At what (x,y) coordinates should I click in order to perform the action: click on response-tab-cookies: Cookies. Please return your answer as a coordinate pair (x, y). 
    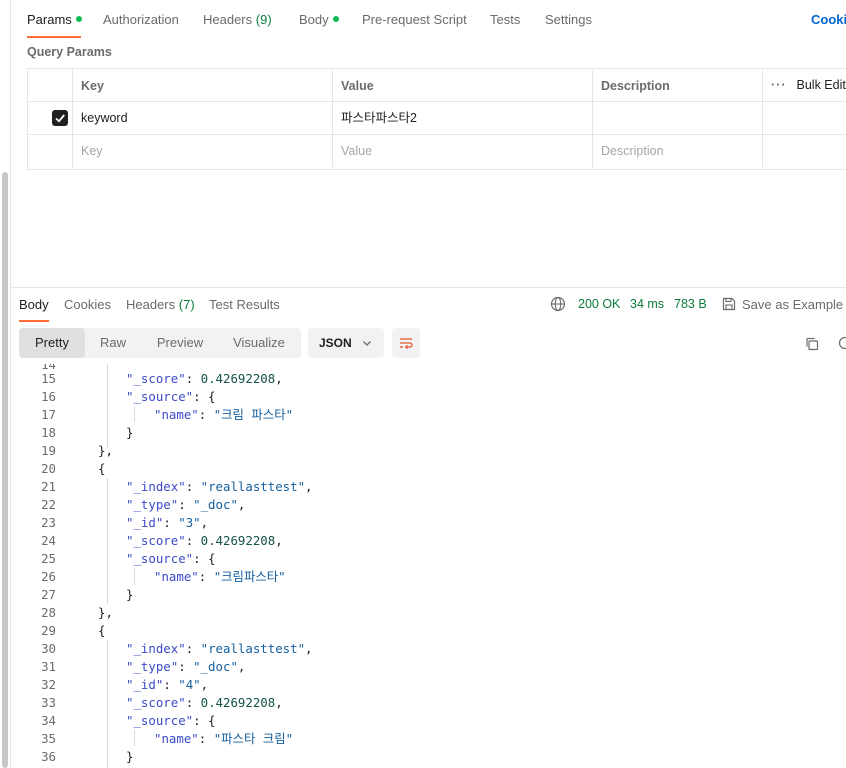
    Looking at the image, I should click on (87, 304).